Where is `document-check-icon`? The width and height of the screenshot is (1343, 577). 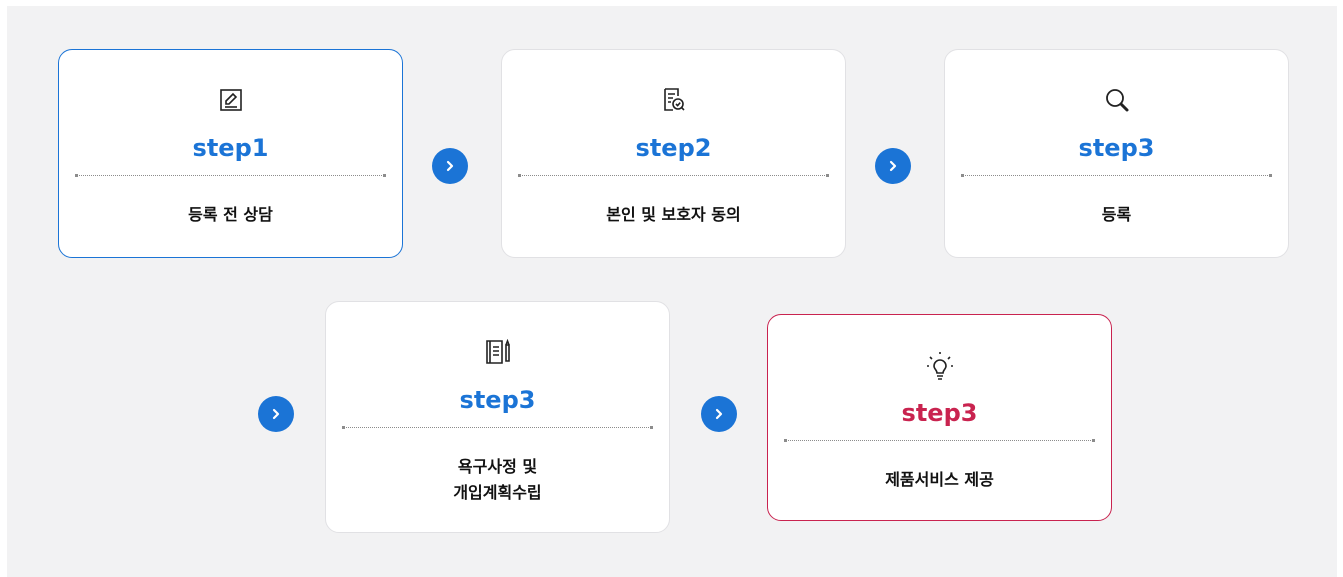 document-check-icon is located at coordinates (674, 100).